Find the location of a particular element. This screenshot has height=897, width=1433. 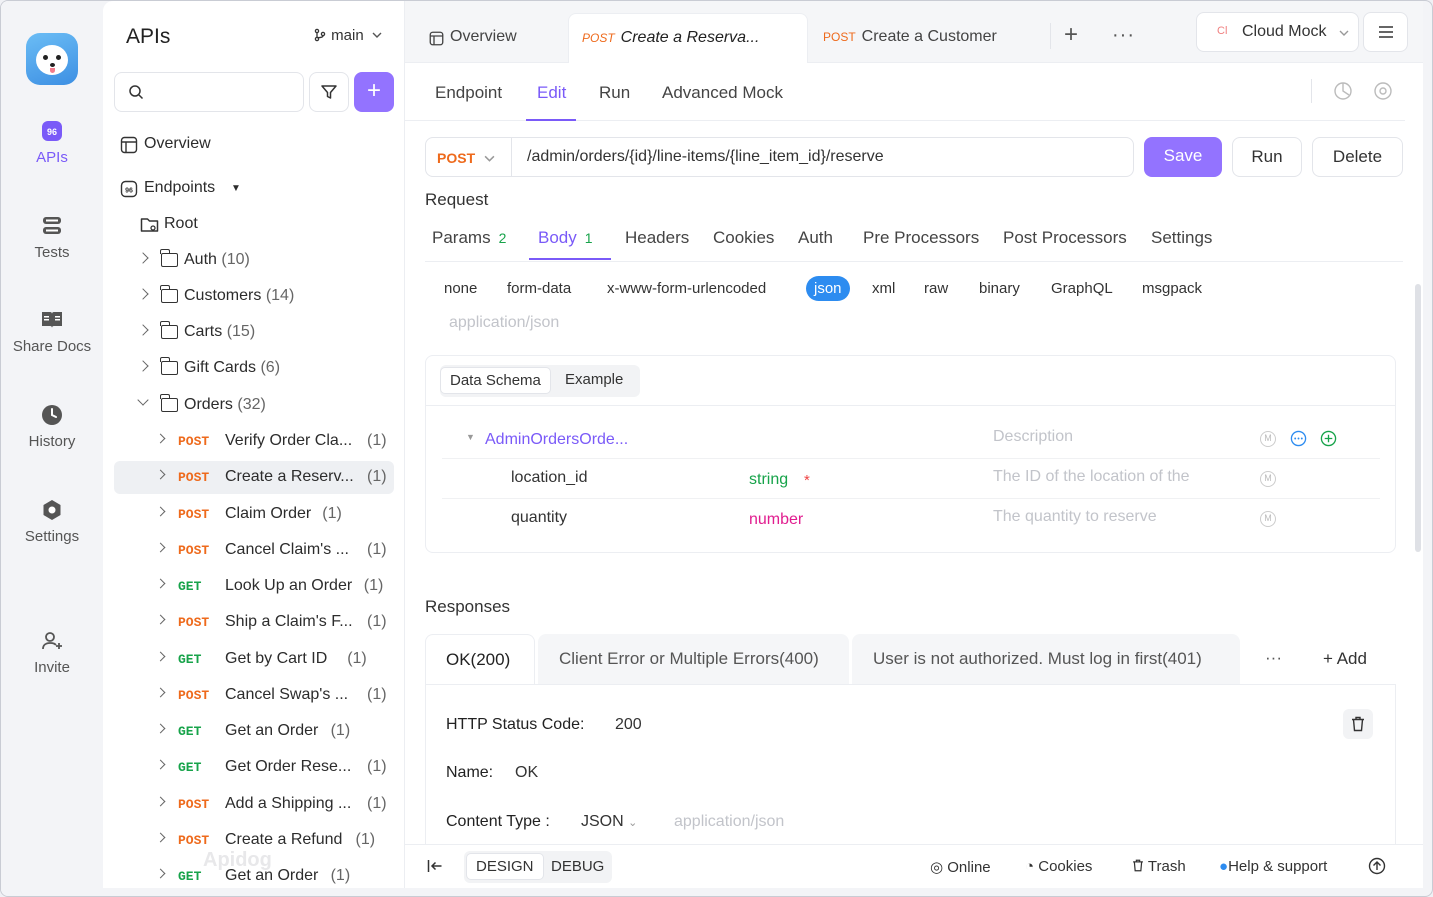

schema-root-row: ▼ AdminOrdersOrde... Description M is located at coordinates (911, 439).